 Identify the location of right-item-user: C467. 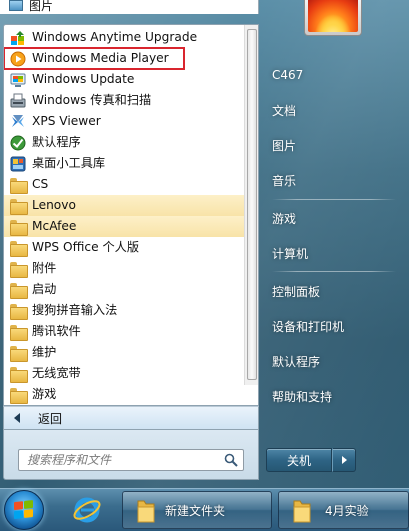
(283, 75).